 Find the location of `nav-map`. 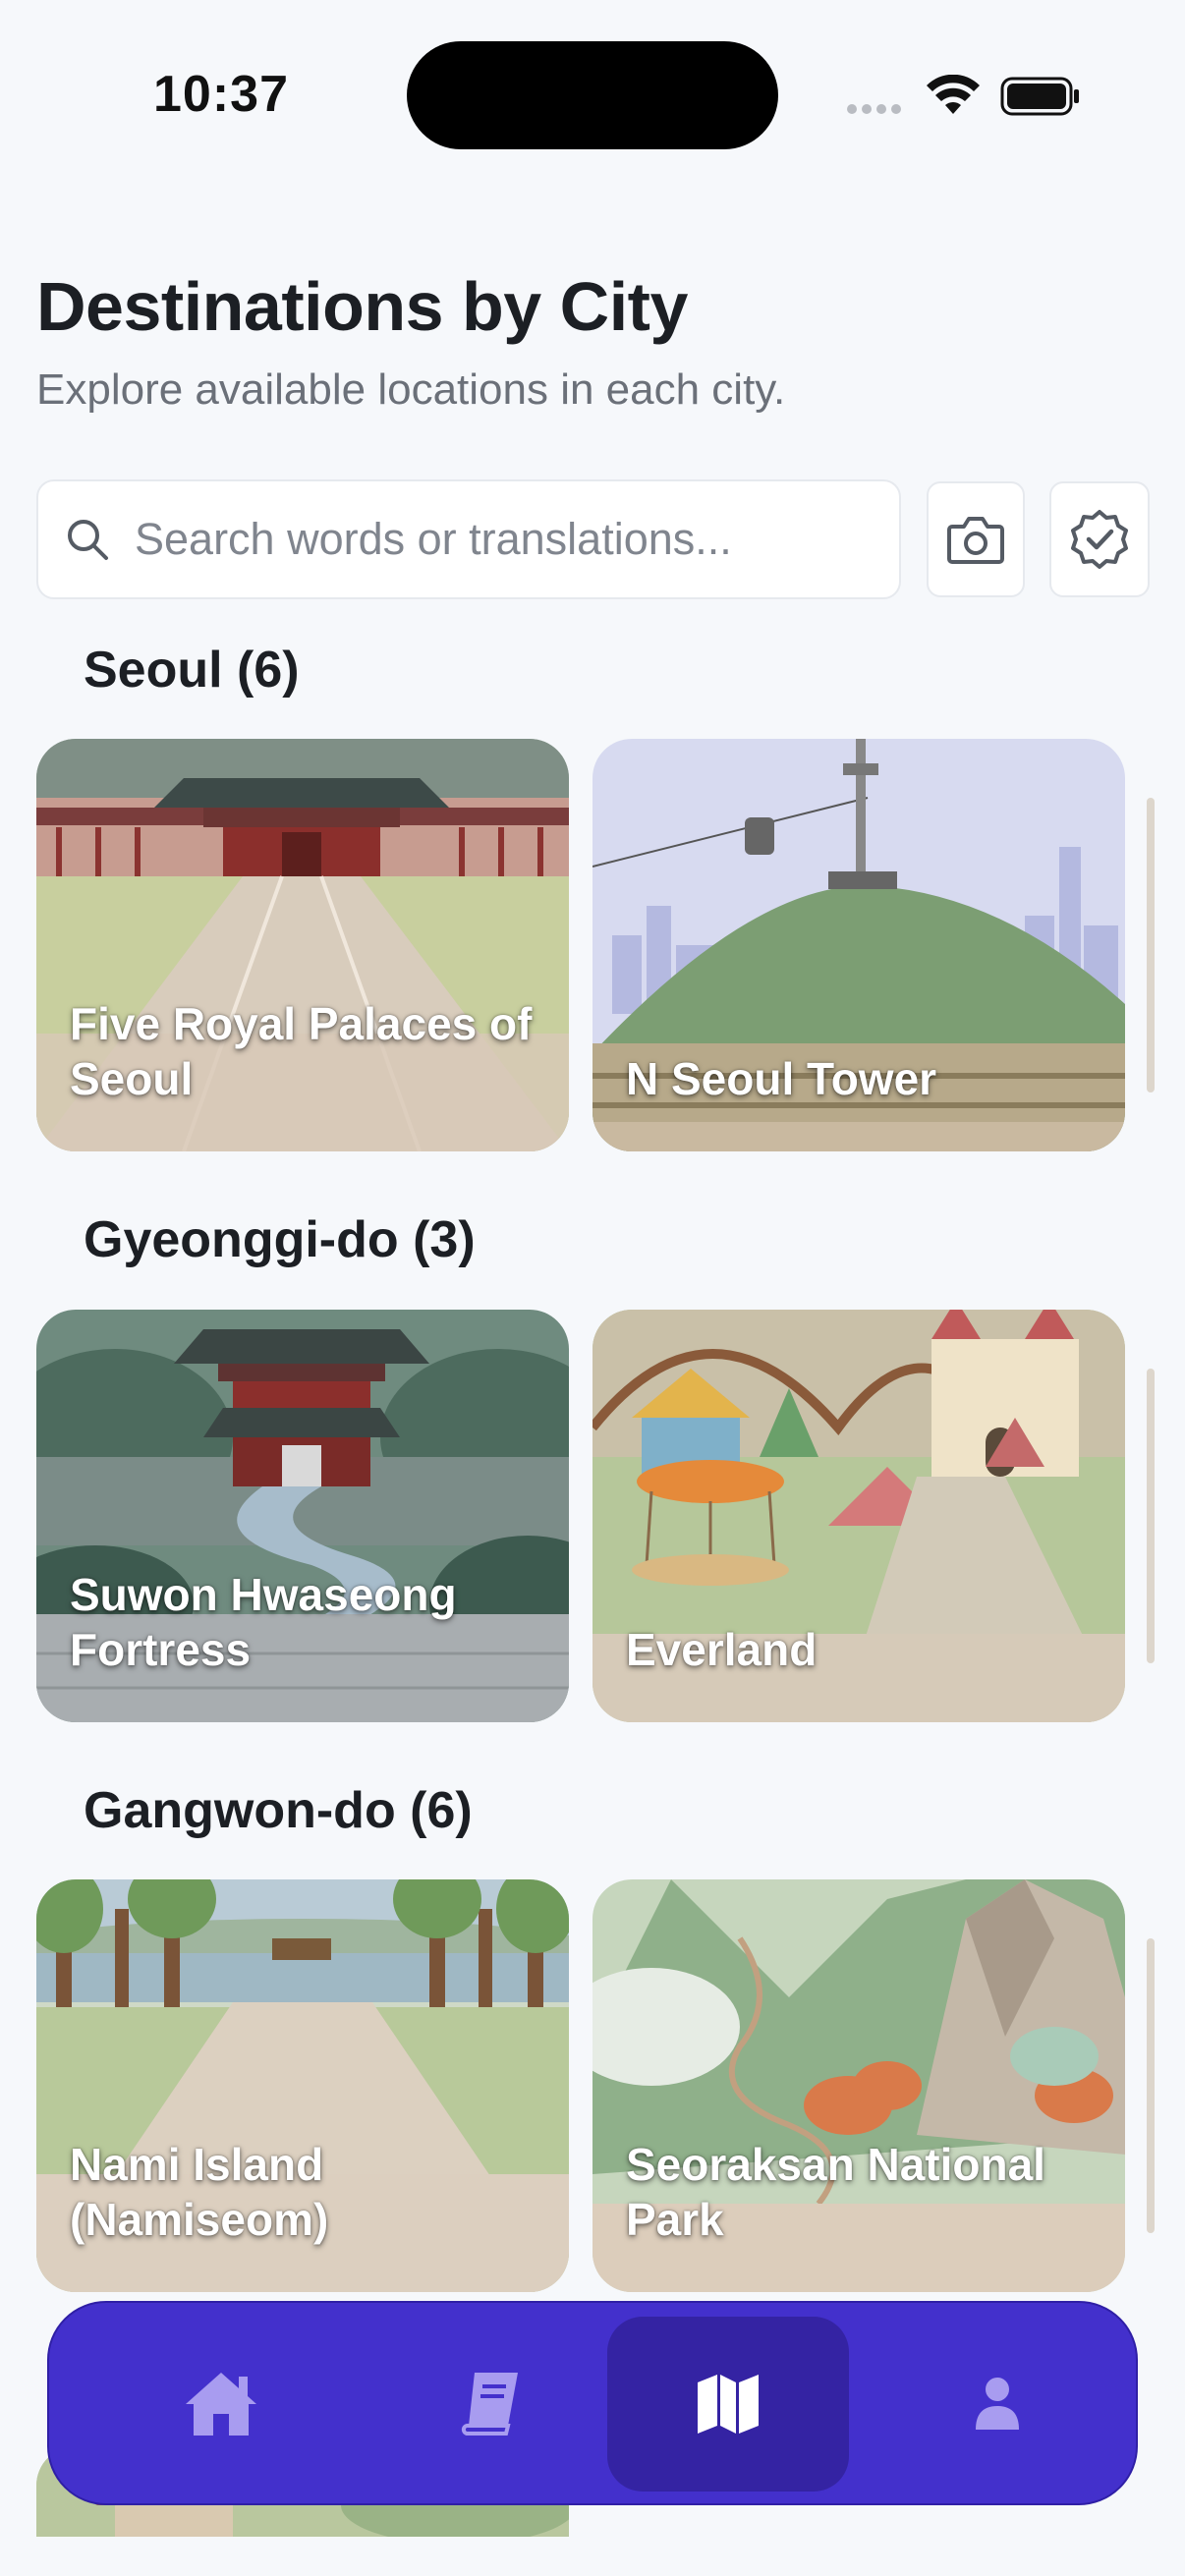

nav-map is located at coordinates (728, 2404).